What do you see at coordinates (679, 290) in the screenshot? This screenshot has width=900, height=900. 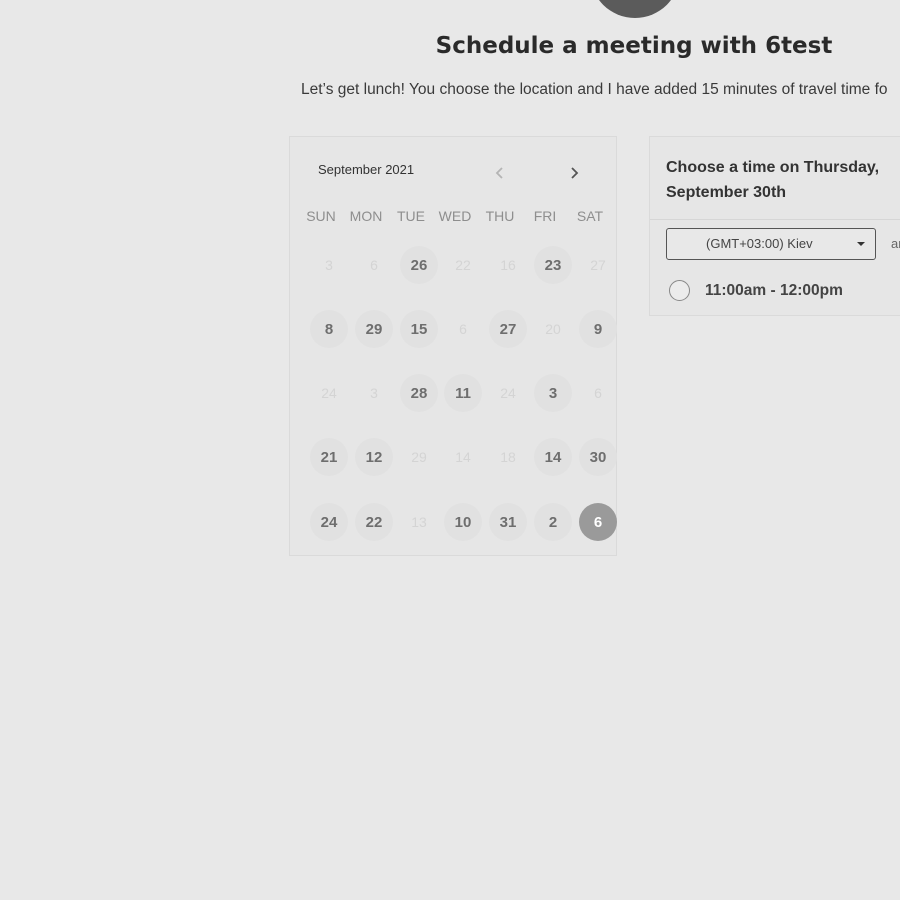 I see `slot-radio` at bounding box center [679, 290].